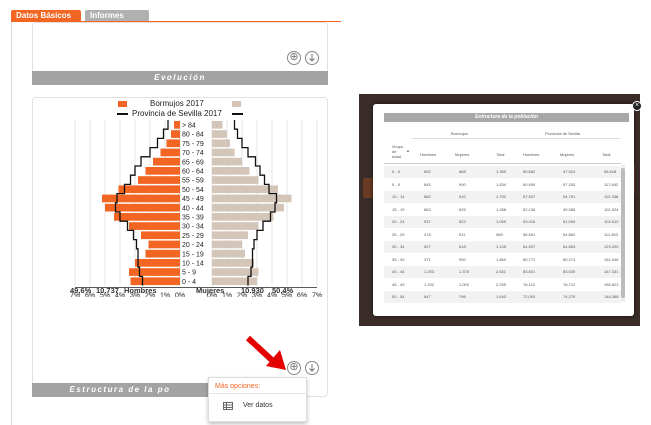 This screenshot has height=425, width=651. What do you see at coordinates (529, 259) in the screenshot?
I see `table-cell: 80.772` at bounding box center [529, 259].